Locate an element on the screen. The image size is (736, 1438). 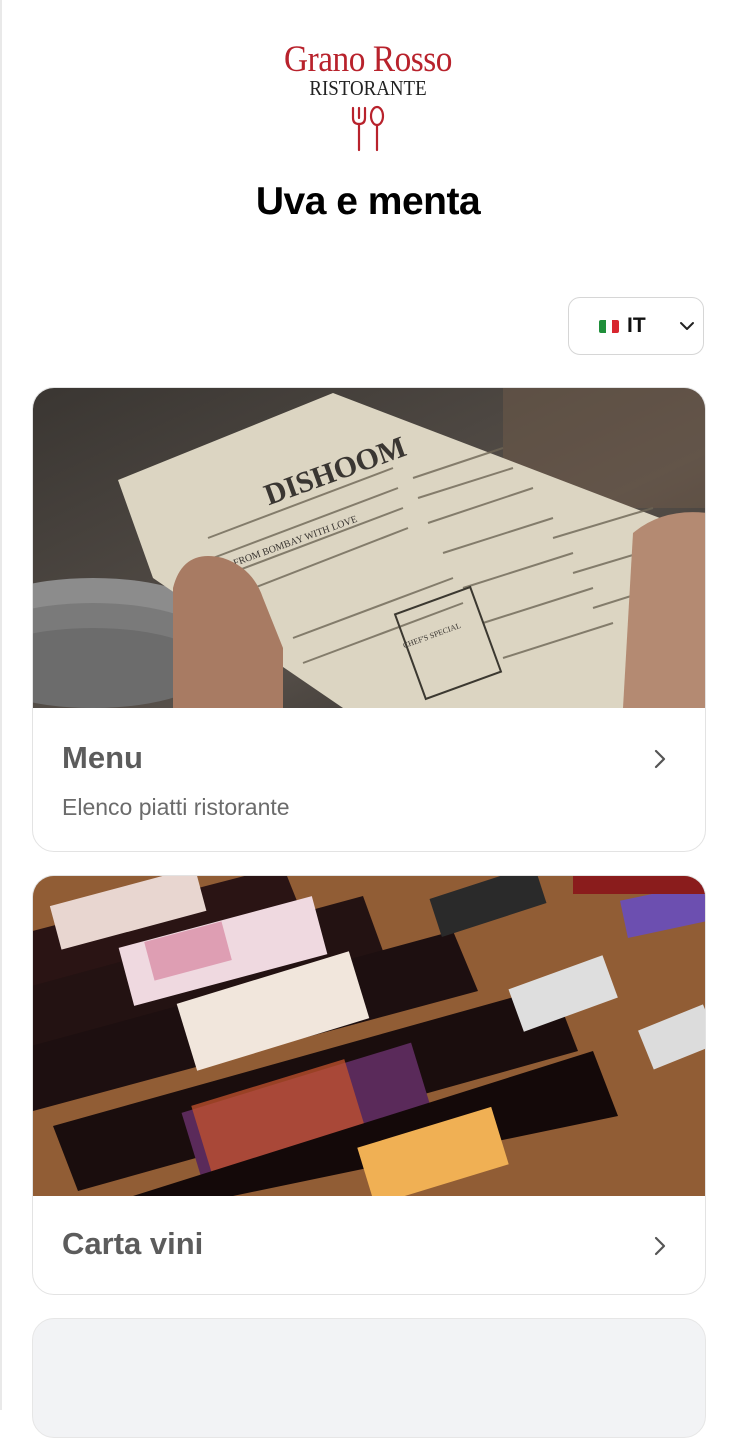
logo-brand-name: Grano Rosso is located at coordinates (368, 59).